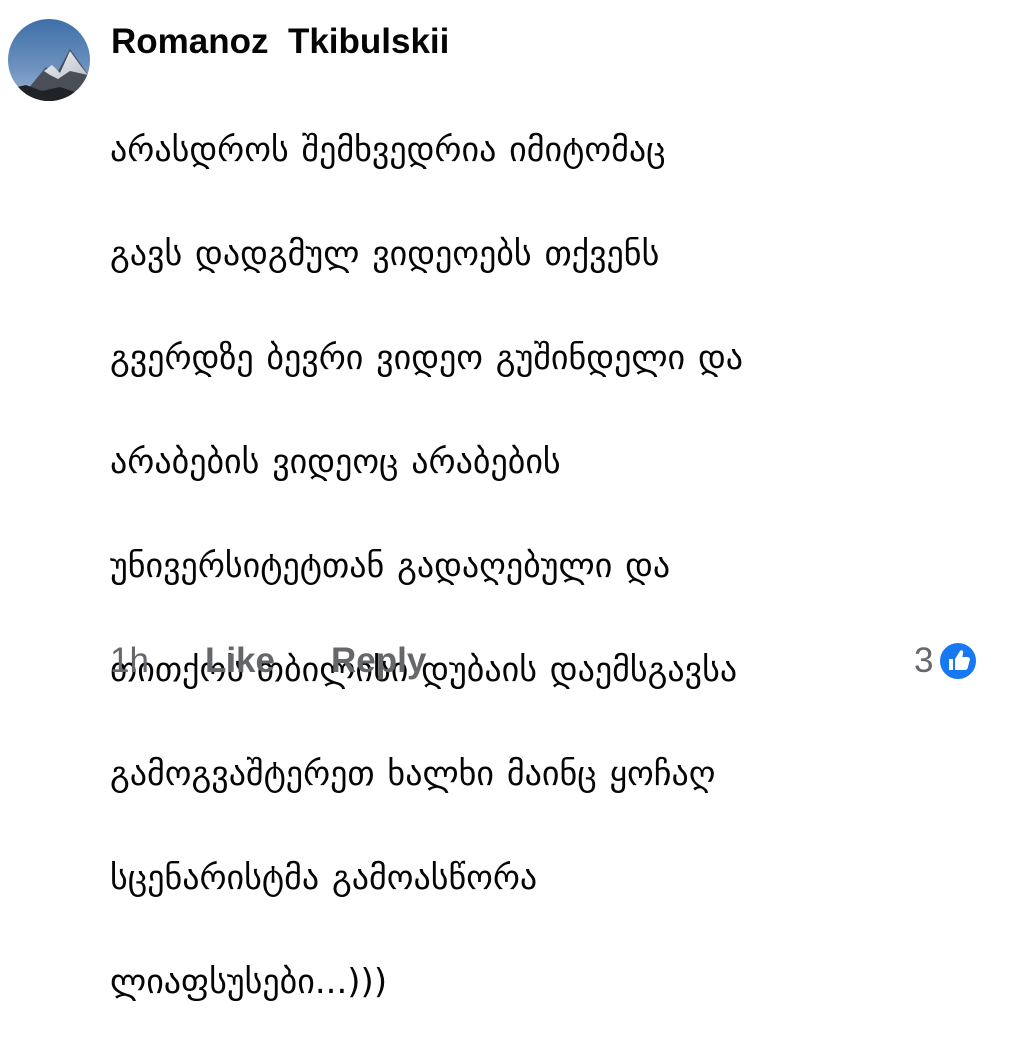  Describe the element at coordinates (280, 42) in the screenshot. I see `comment-author: Romanoz Tkibulskii` at that location.